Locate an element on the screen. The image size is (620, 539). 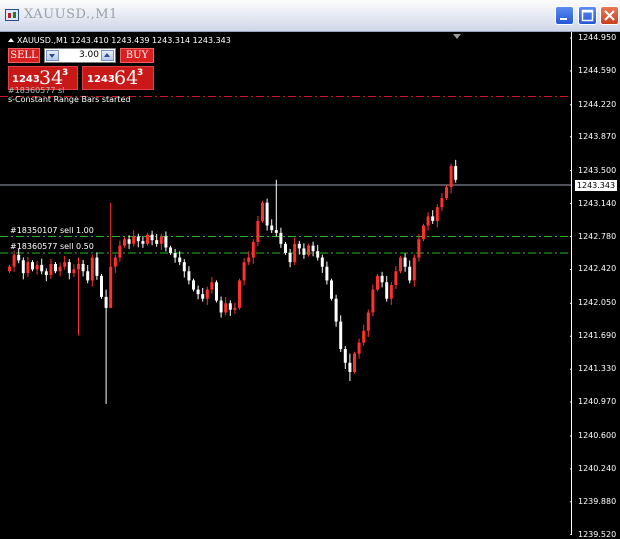
ask-price-fraction: 3 is located at coordinates (140, 73).